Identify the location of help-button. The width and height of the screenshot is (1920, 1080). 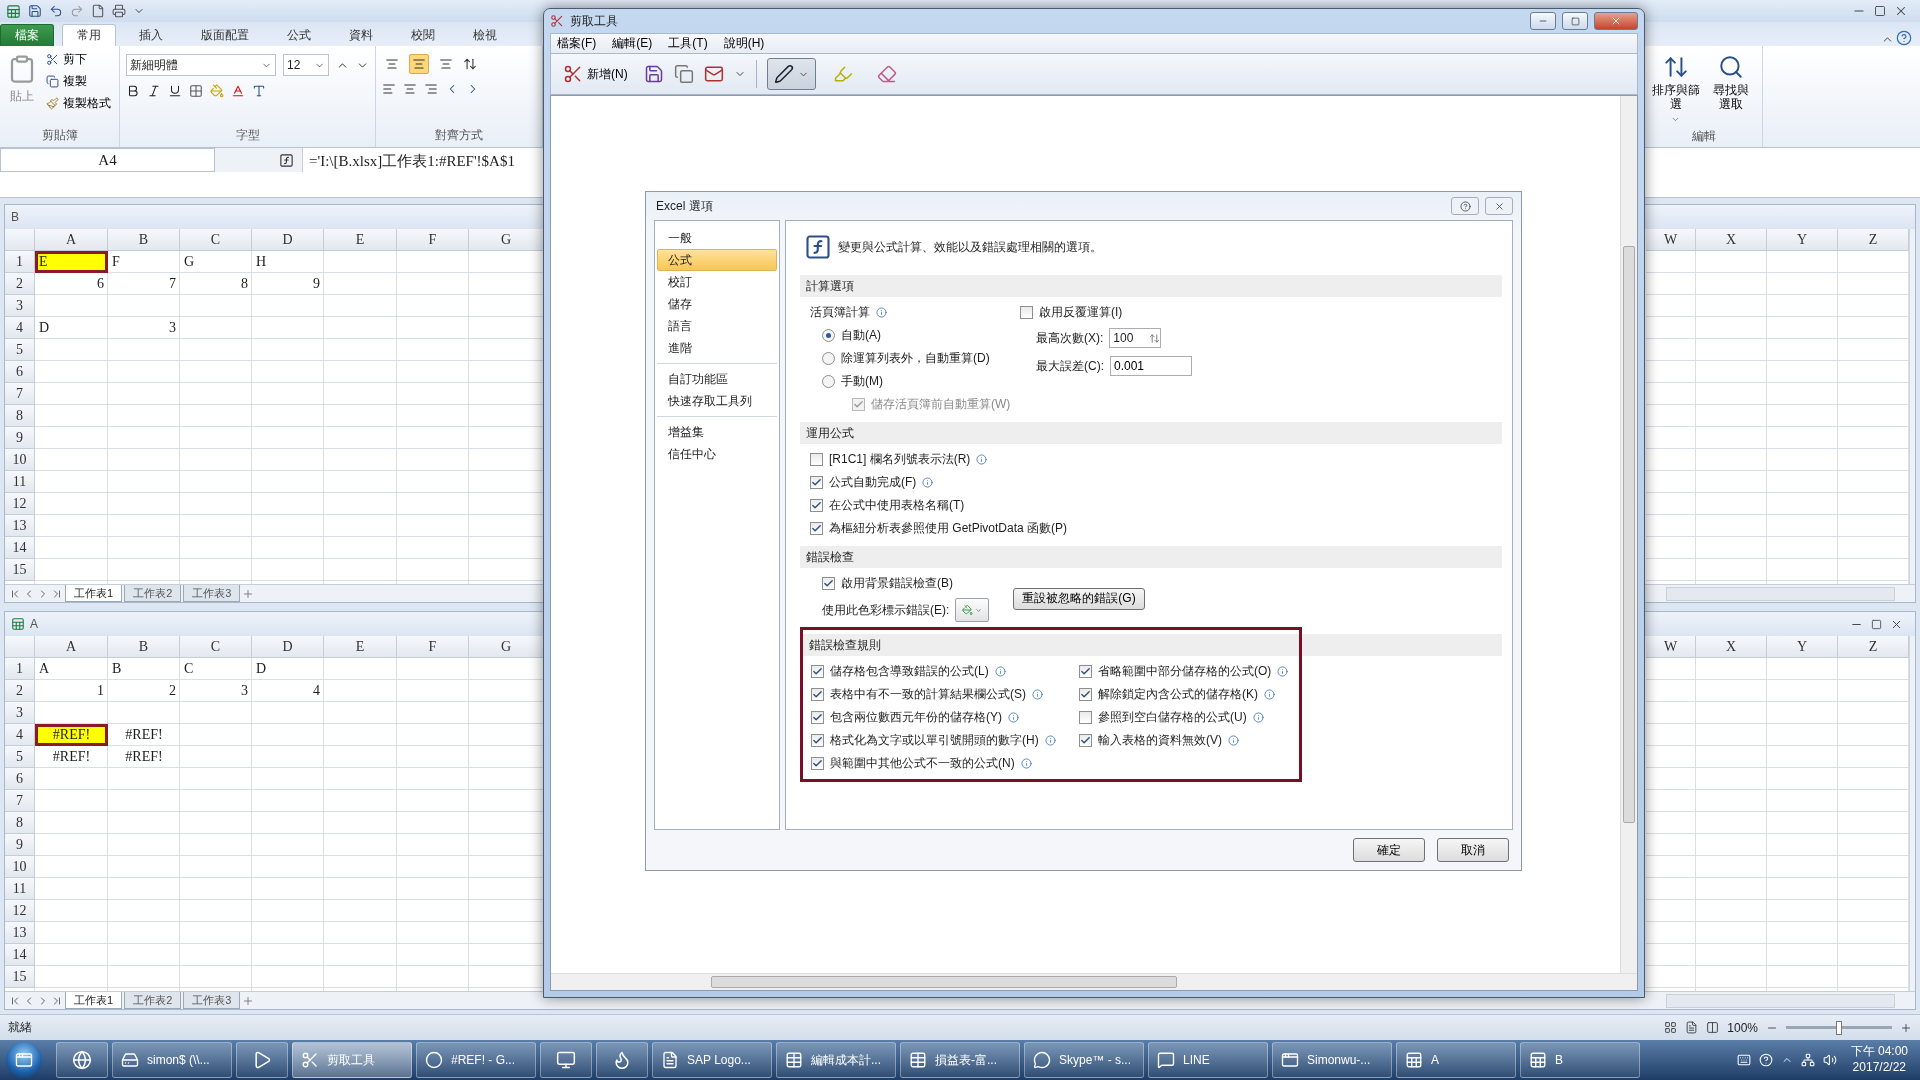
(1465, 206).